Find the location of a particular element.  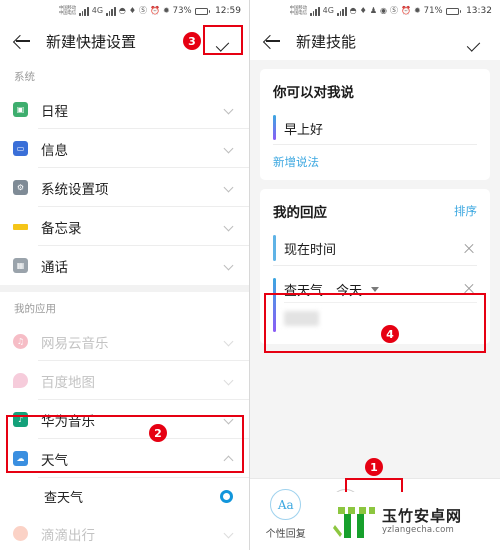

battery-percent: 71% is located at coordinates (433, 11).